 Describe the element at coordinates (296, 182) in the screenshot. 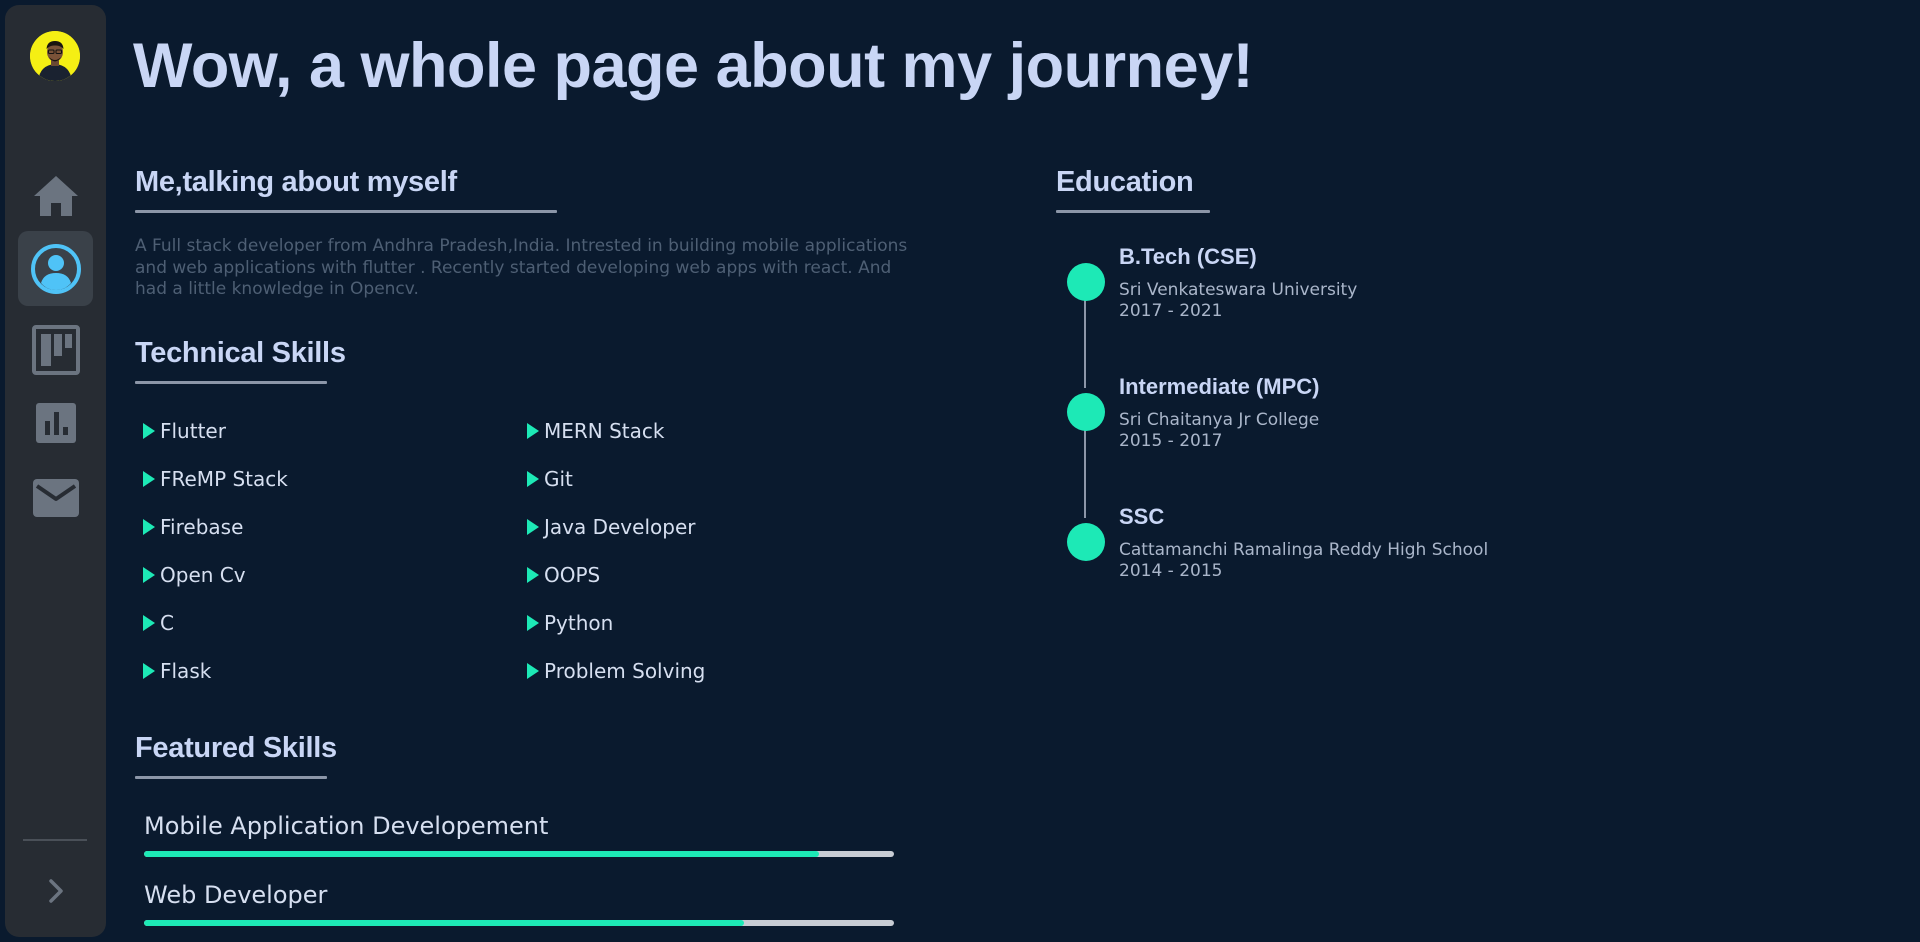

I see `about-heading: Me,talking about myself` at that location.